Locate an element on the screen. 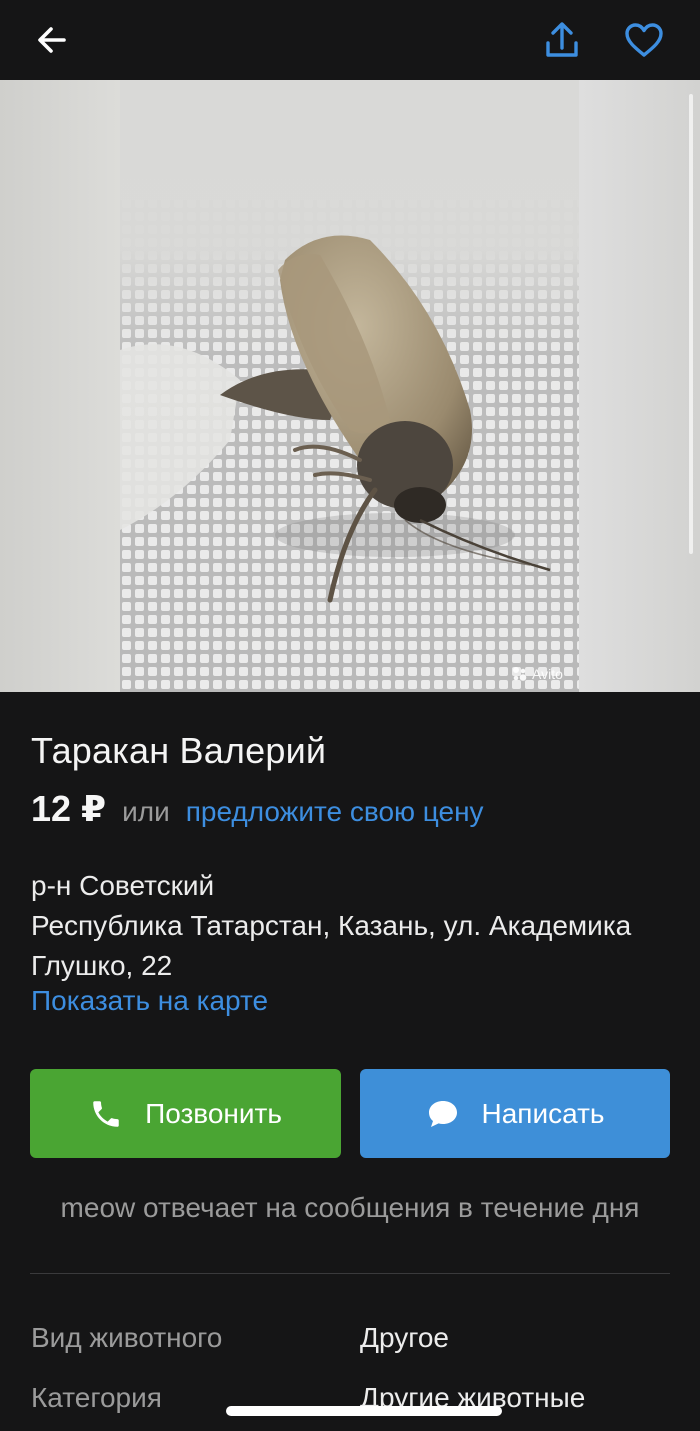 This screenshot has height=1431, width=700. heart-outline-icon is located at coordinates (644, 40).